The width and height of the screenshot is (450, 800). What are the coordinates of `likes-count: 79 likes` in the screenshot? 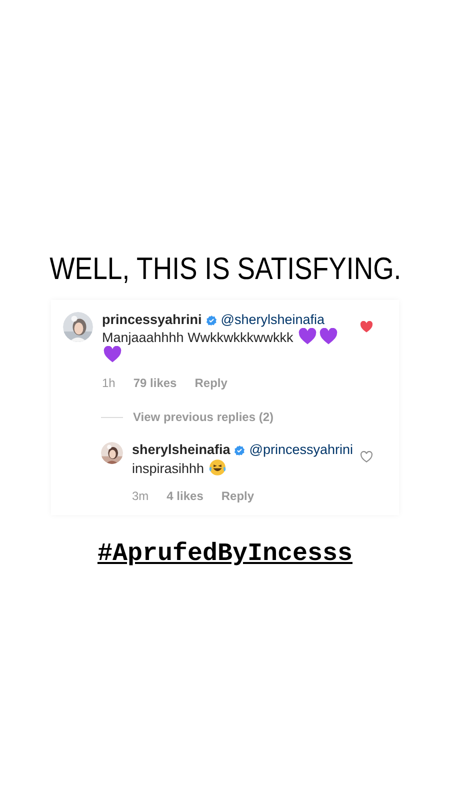 It's located at (155, 383).